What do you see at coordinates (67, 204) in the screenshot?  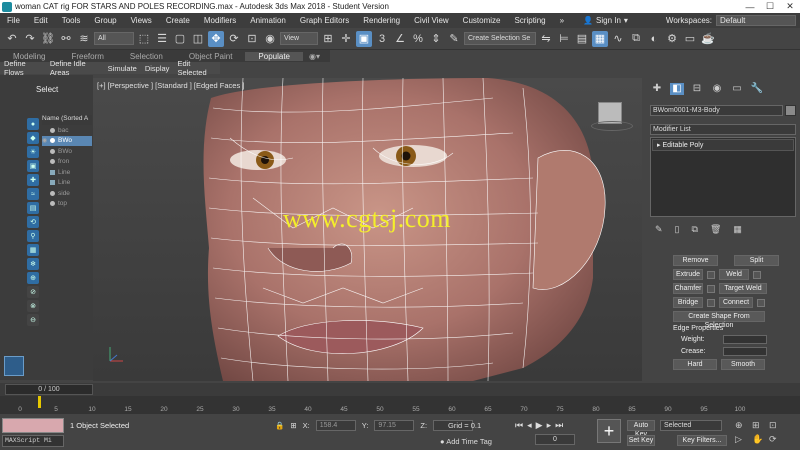 I see `list-item: top` at bounding box center [67, 204].